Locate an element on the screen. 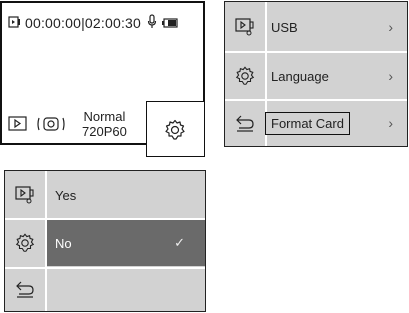 This screenshot has width=409, height=313. recording-time: 00:00:00|02:00:30 is located at coordinates (83, 23).